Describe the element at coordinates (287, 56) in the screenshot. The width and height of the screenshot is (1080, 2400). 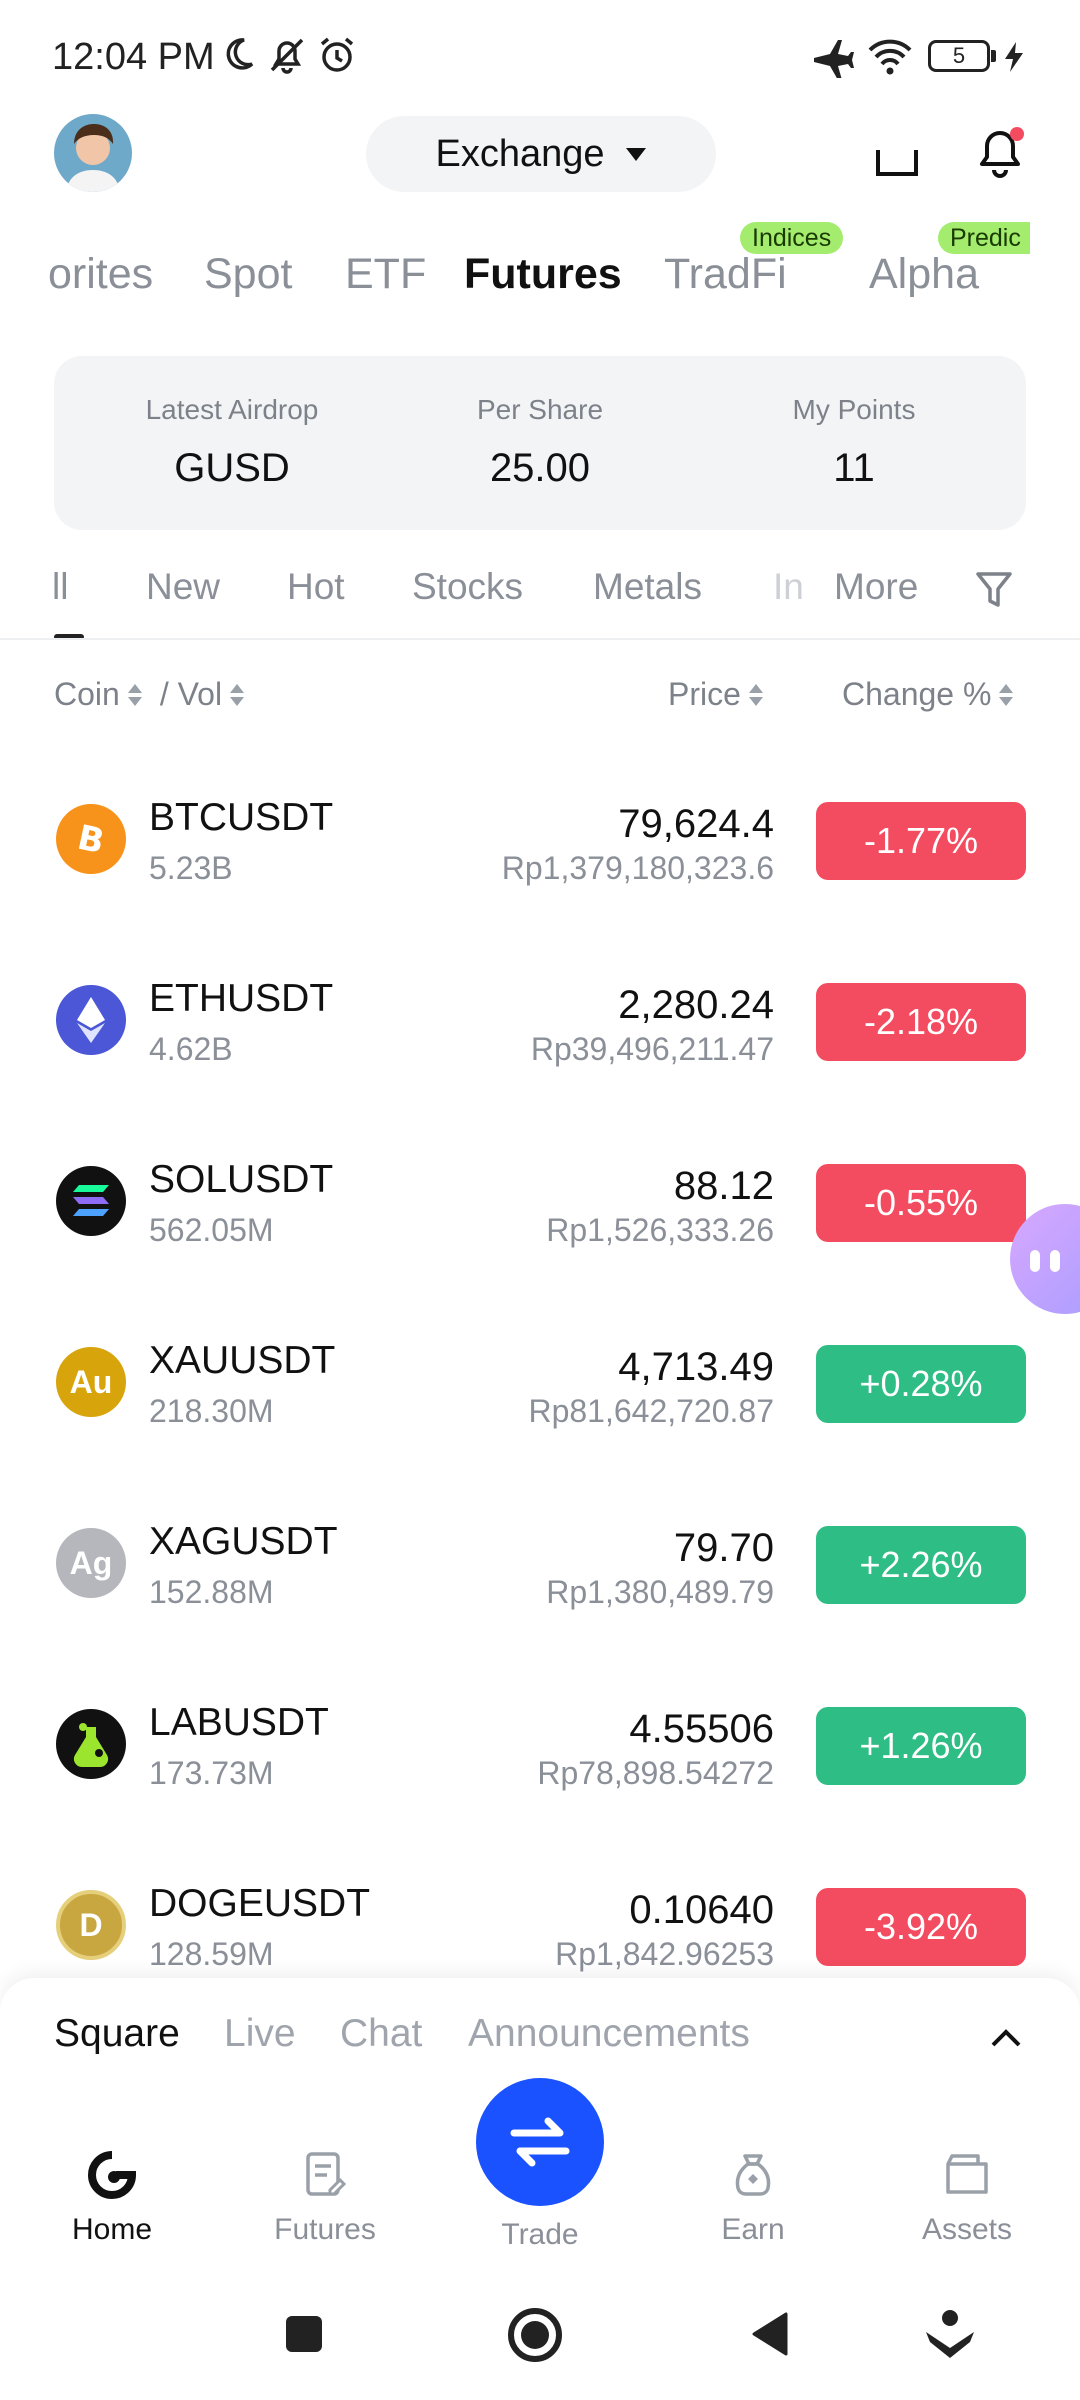
I see `bell-off-icon` at that location.